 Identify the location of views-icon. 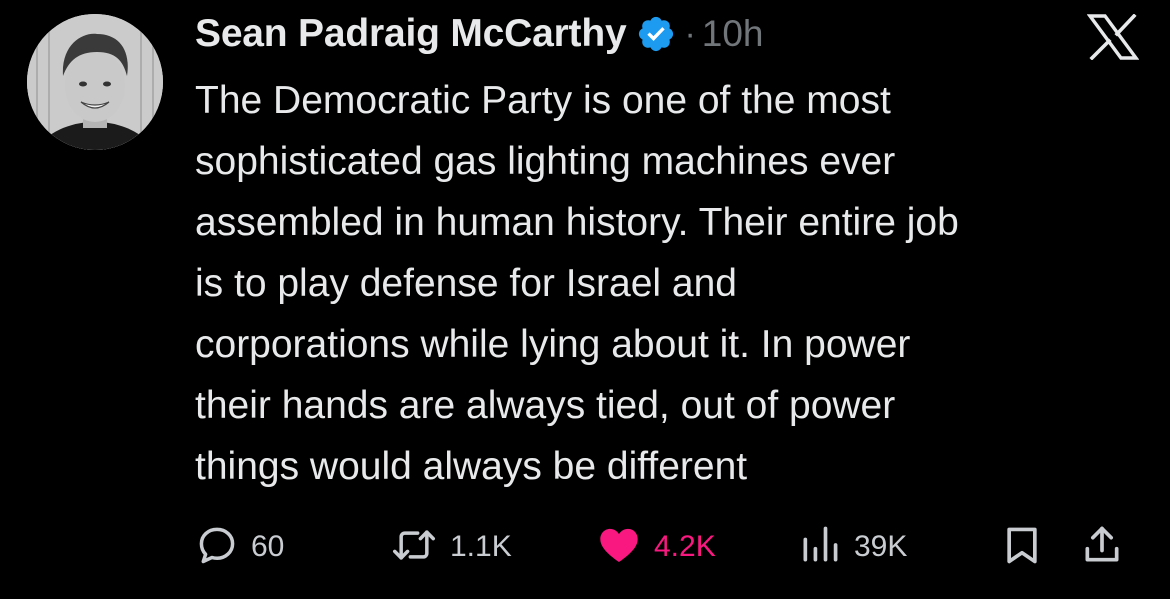
(820, 547).